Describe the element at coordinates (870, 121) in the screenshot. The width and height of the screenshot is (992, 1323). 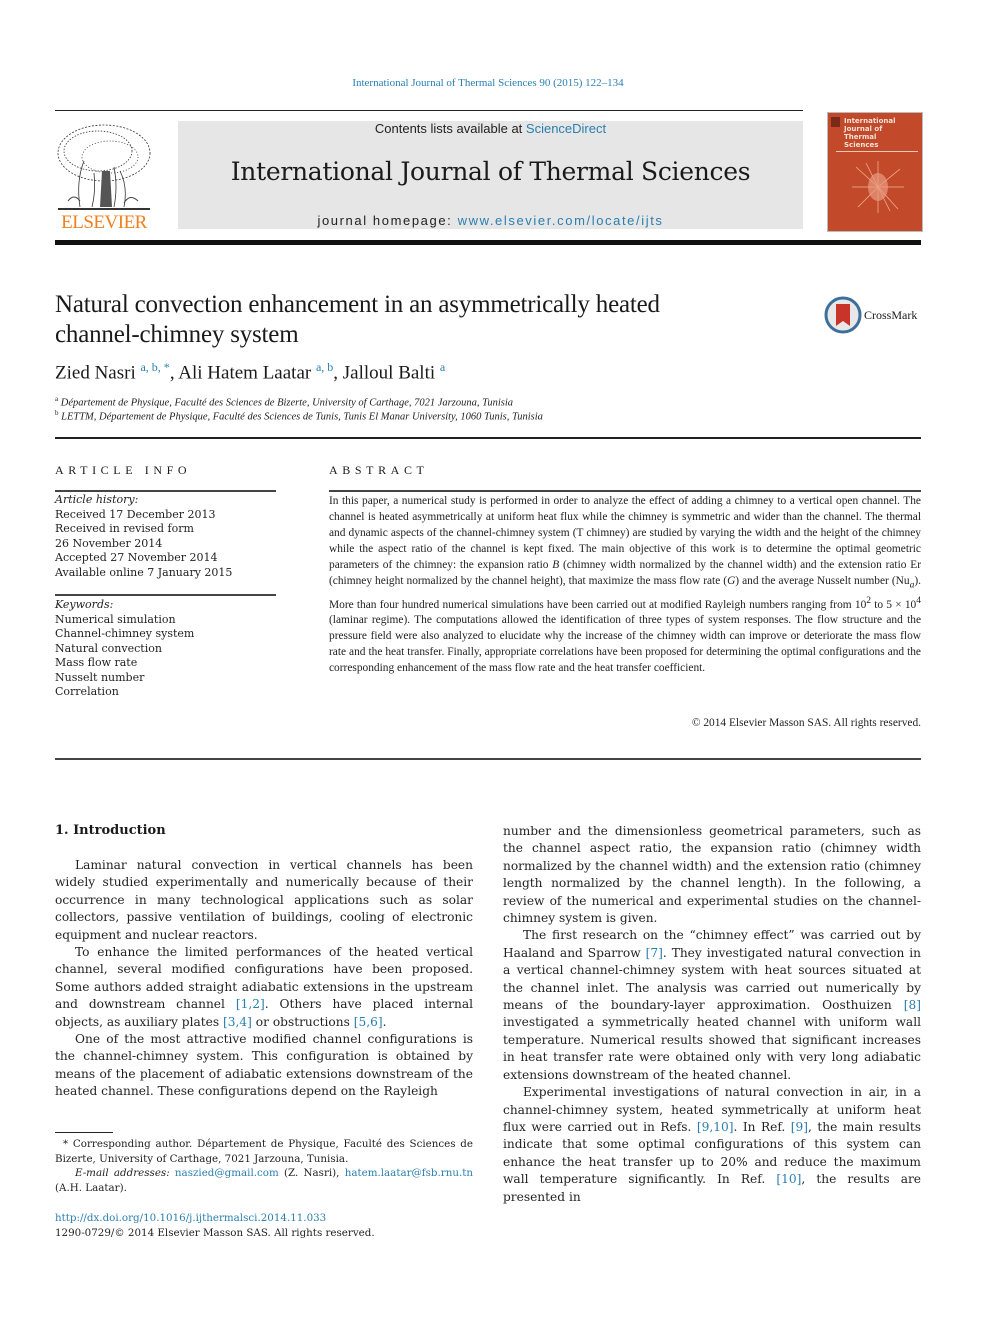
I see `cover-title-line: International` at that location.